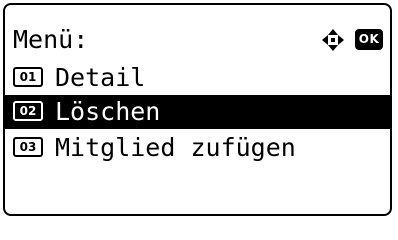  I want to click on item-number-badge: 03, so click(28, 147).